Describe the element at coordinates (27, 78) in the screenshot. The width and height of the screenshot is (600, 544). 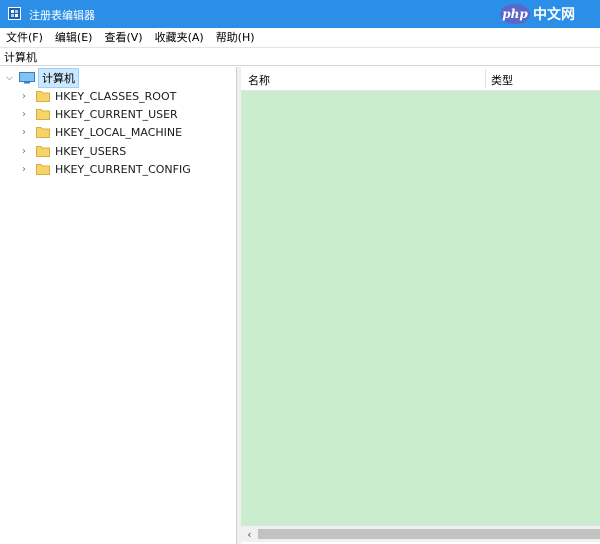
I see `computer-icon` at that location.